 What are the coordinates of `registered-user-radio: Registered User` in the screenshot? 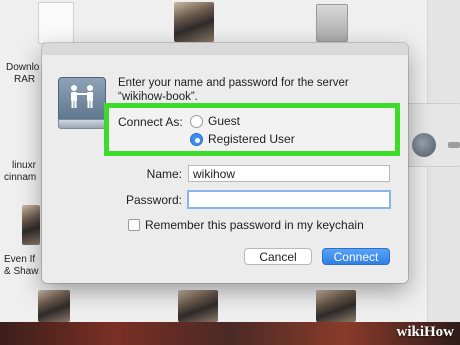 It's located at (242, 139).